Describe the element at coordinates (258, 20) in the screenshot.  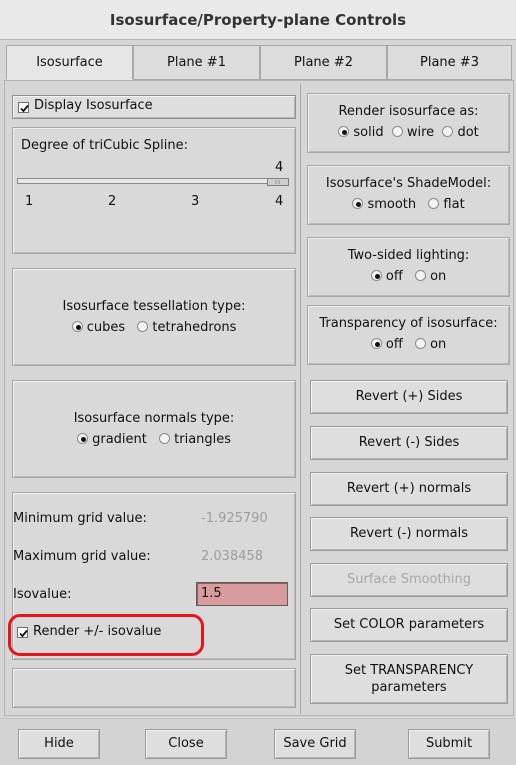
I see `window-title: Isosurface/Property-plane Controls` at that location.